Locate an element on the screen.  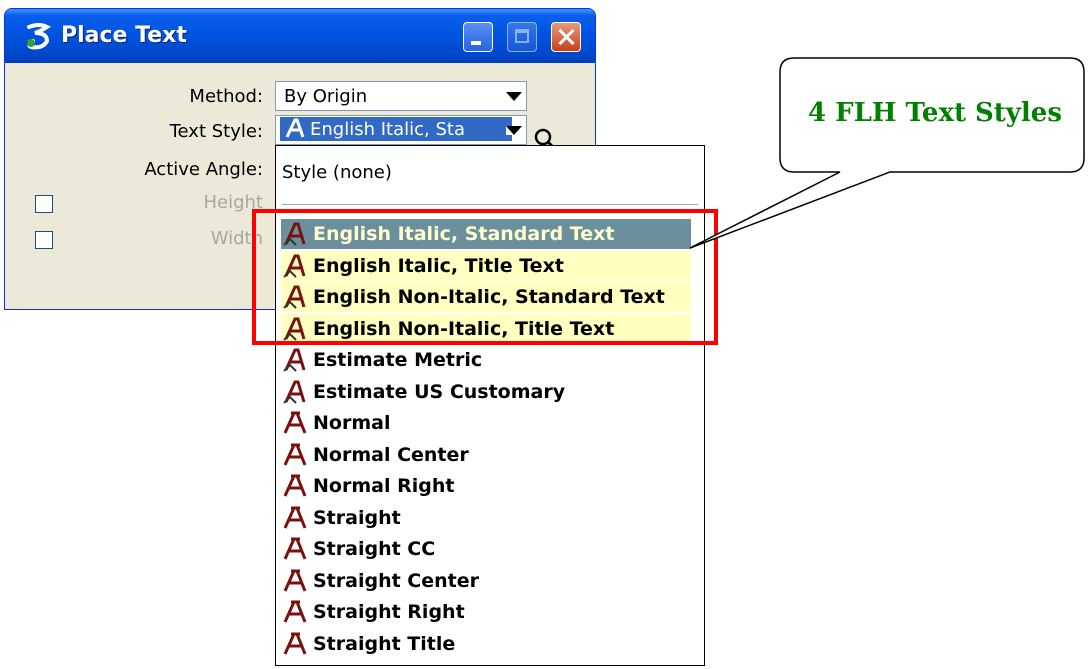
height-label: Height is located at coordinates (233, 202).